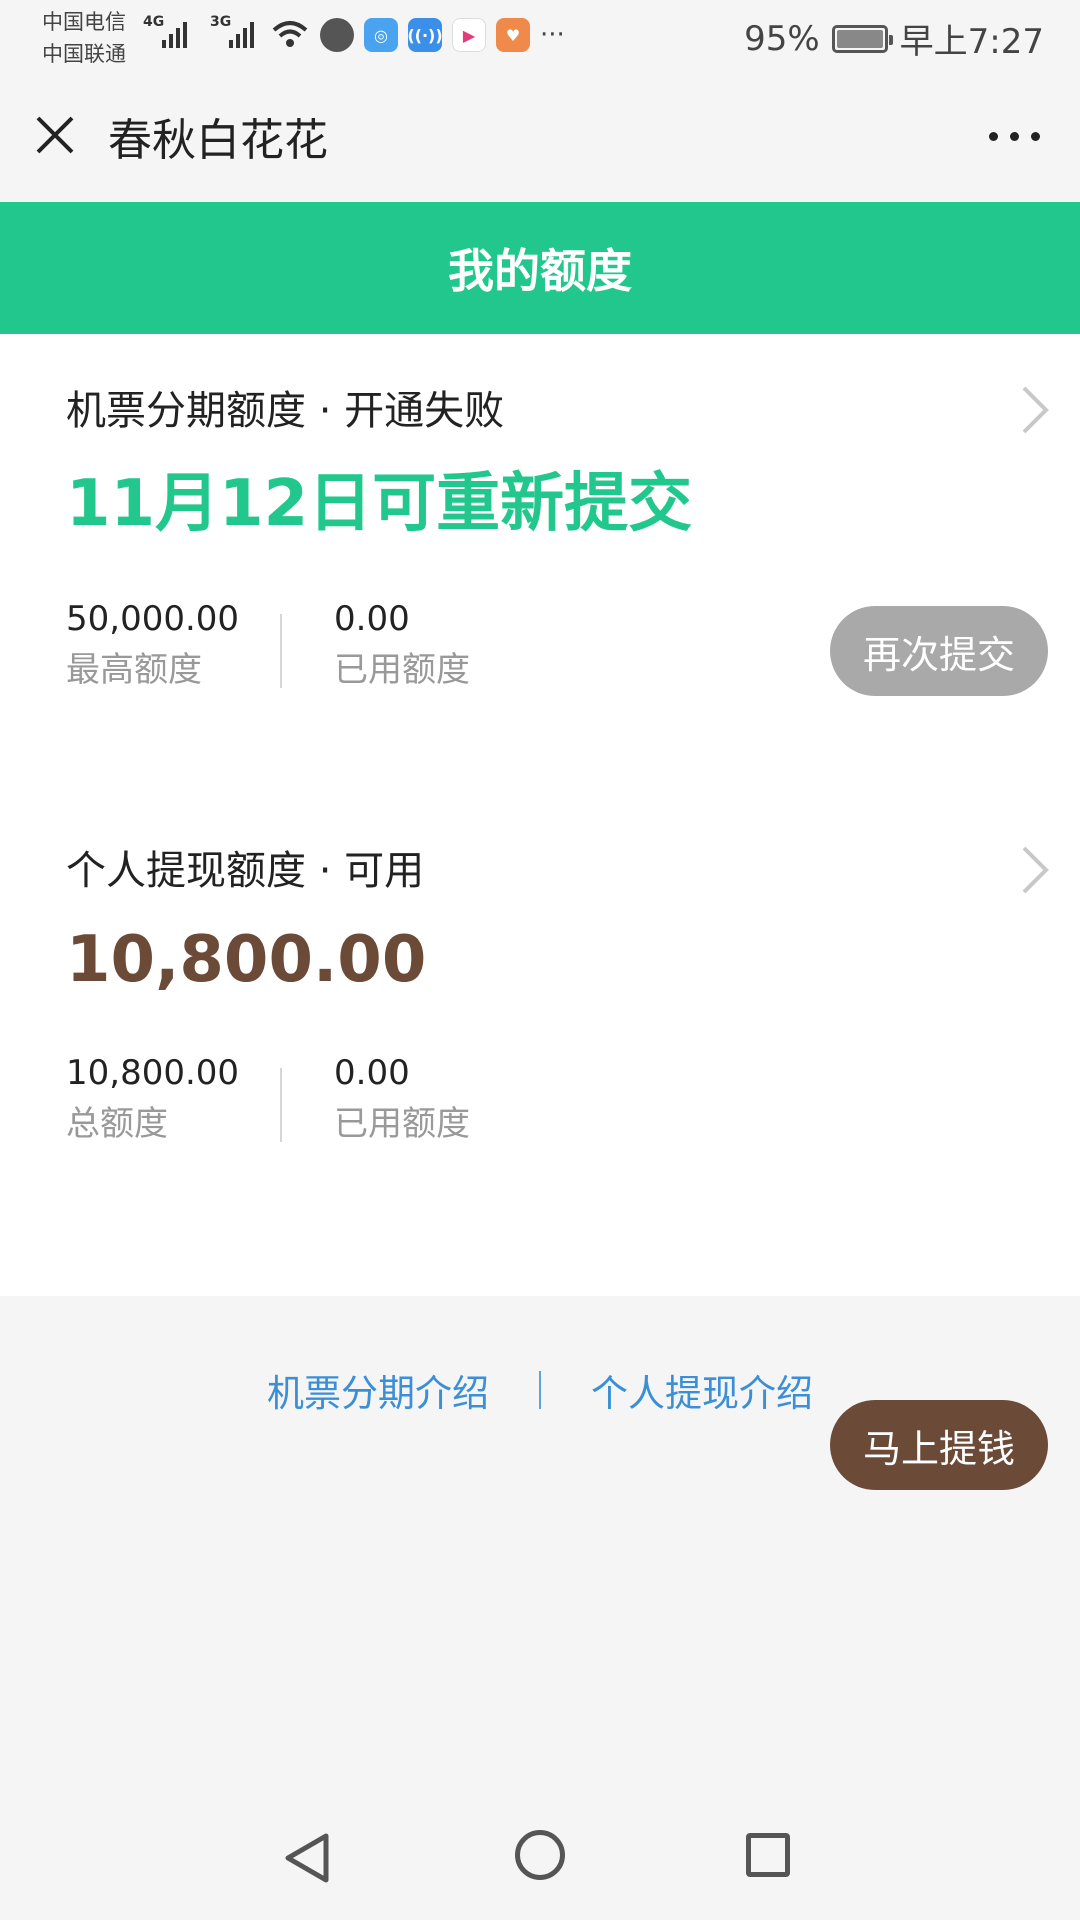 The width and height of the screenshot is (1080, 1920). What do you see at coordinates (513, 35) in the screenshot?
I see `health-app-icon: ♥` at bounding box center [513, 35].